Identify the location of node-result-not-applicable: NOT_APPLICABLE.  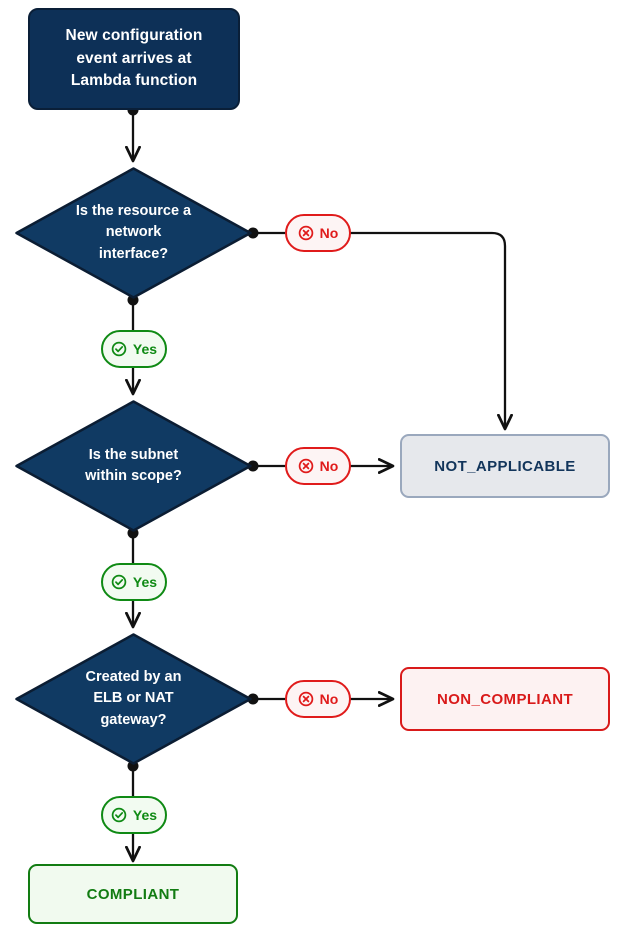
(505, 466).